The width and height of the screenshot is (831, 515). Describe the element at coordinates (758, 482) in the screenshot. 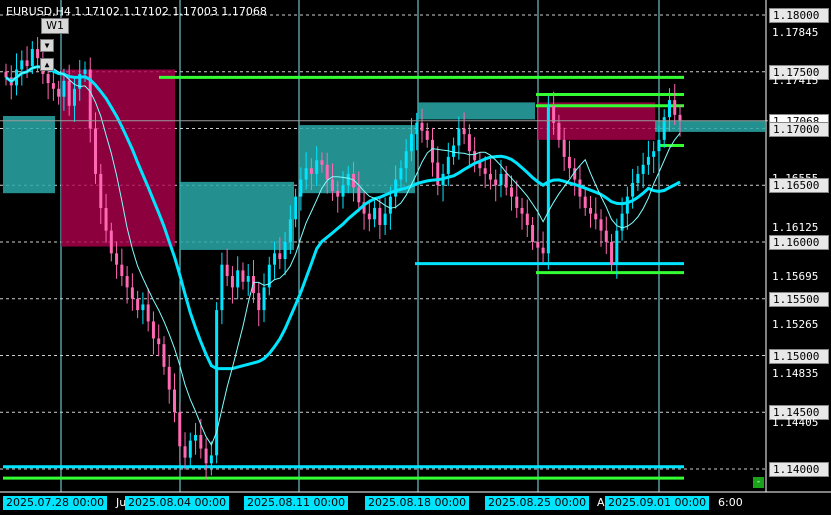

I see `autoscroll-toggle-icon: -` at that location.